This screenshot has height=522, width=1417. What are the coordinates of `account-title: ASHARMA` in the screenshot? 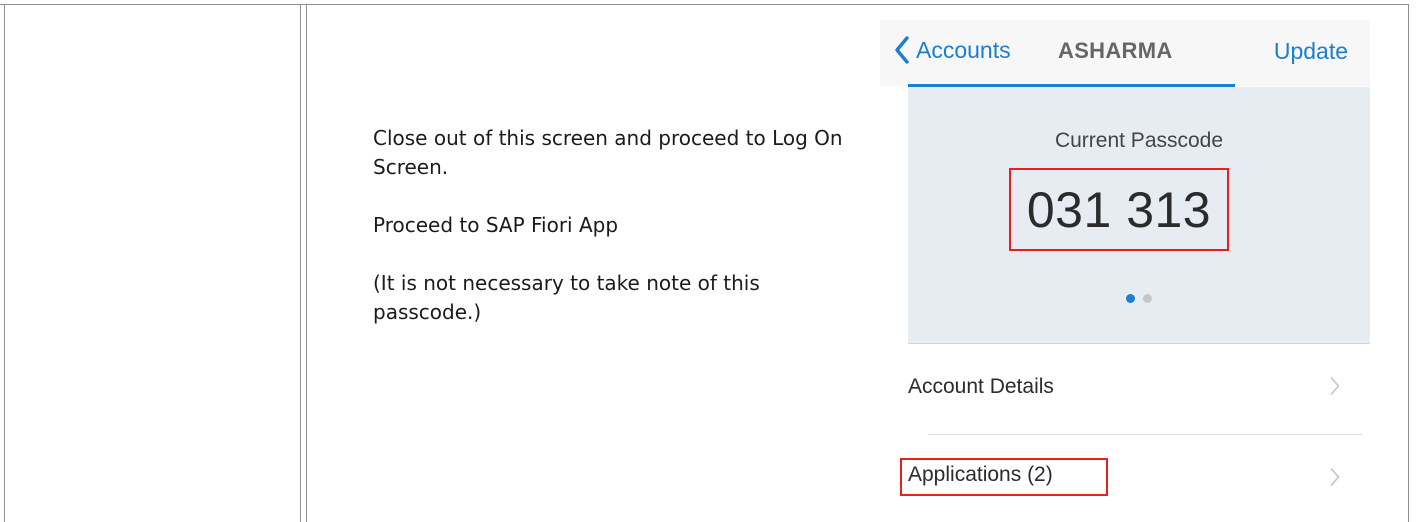 It's located at (1115, 50).